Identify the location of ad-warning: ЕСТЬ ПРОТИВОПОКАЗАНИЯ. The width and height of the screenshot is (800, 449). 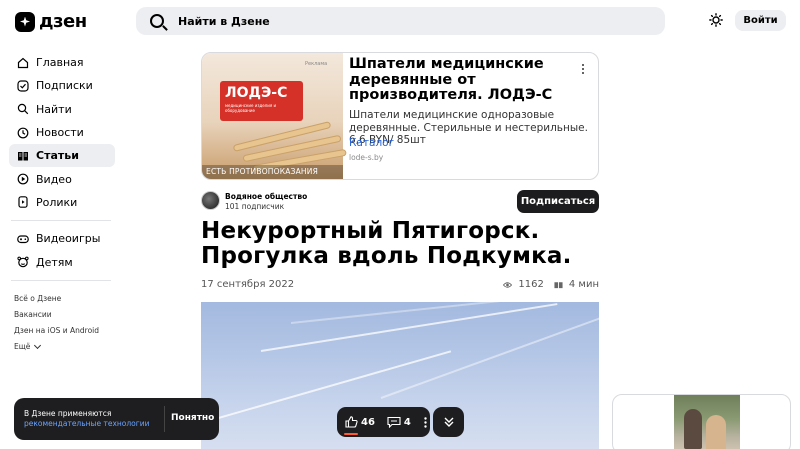
(272, 172).